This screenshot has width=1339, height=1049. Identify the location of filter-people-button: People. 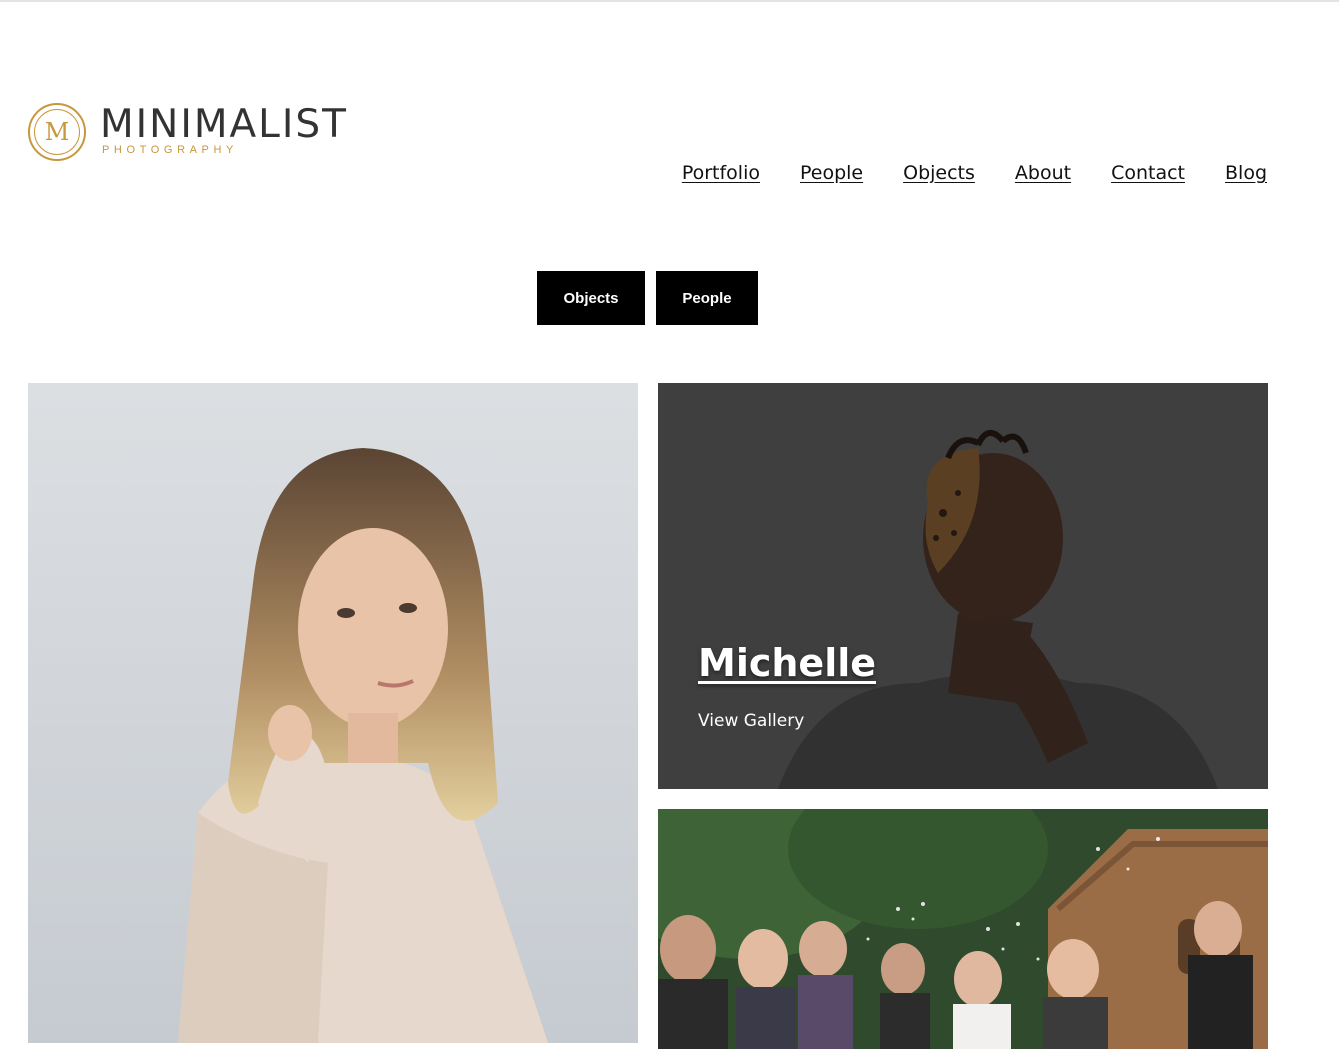
(707, 298).